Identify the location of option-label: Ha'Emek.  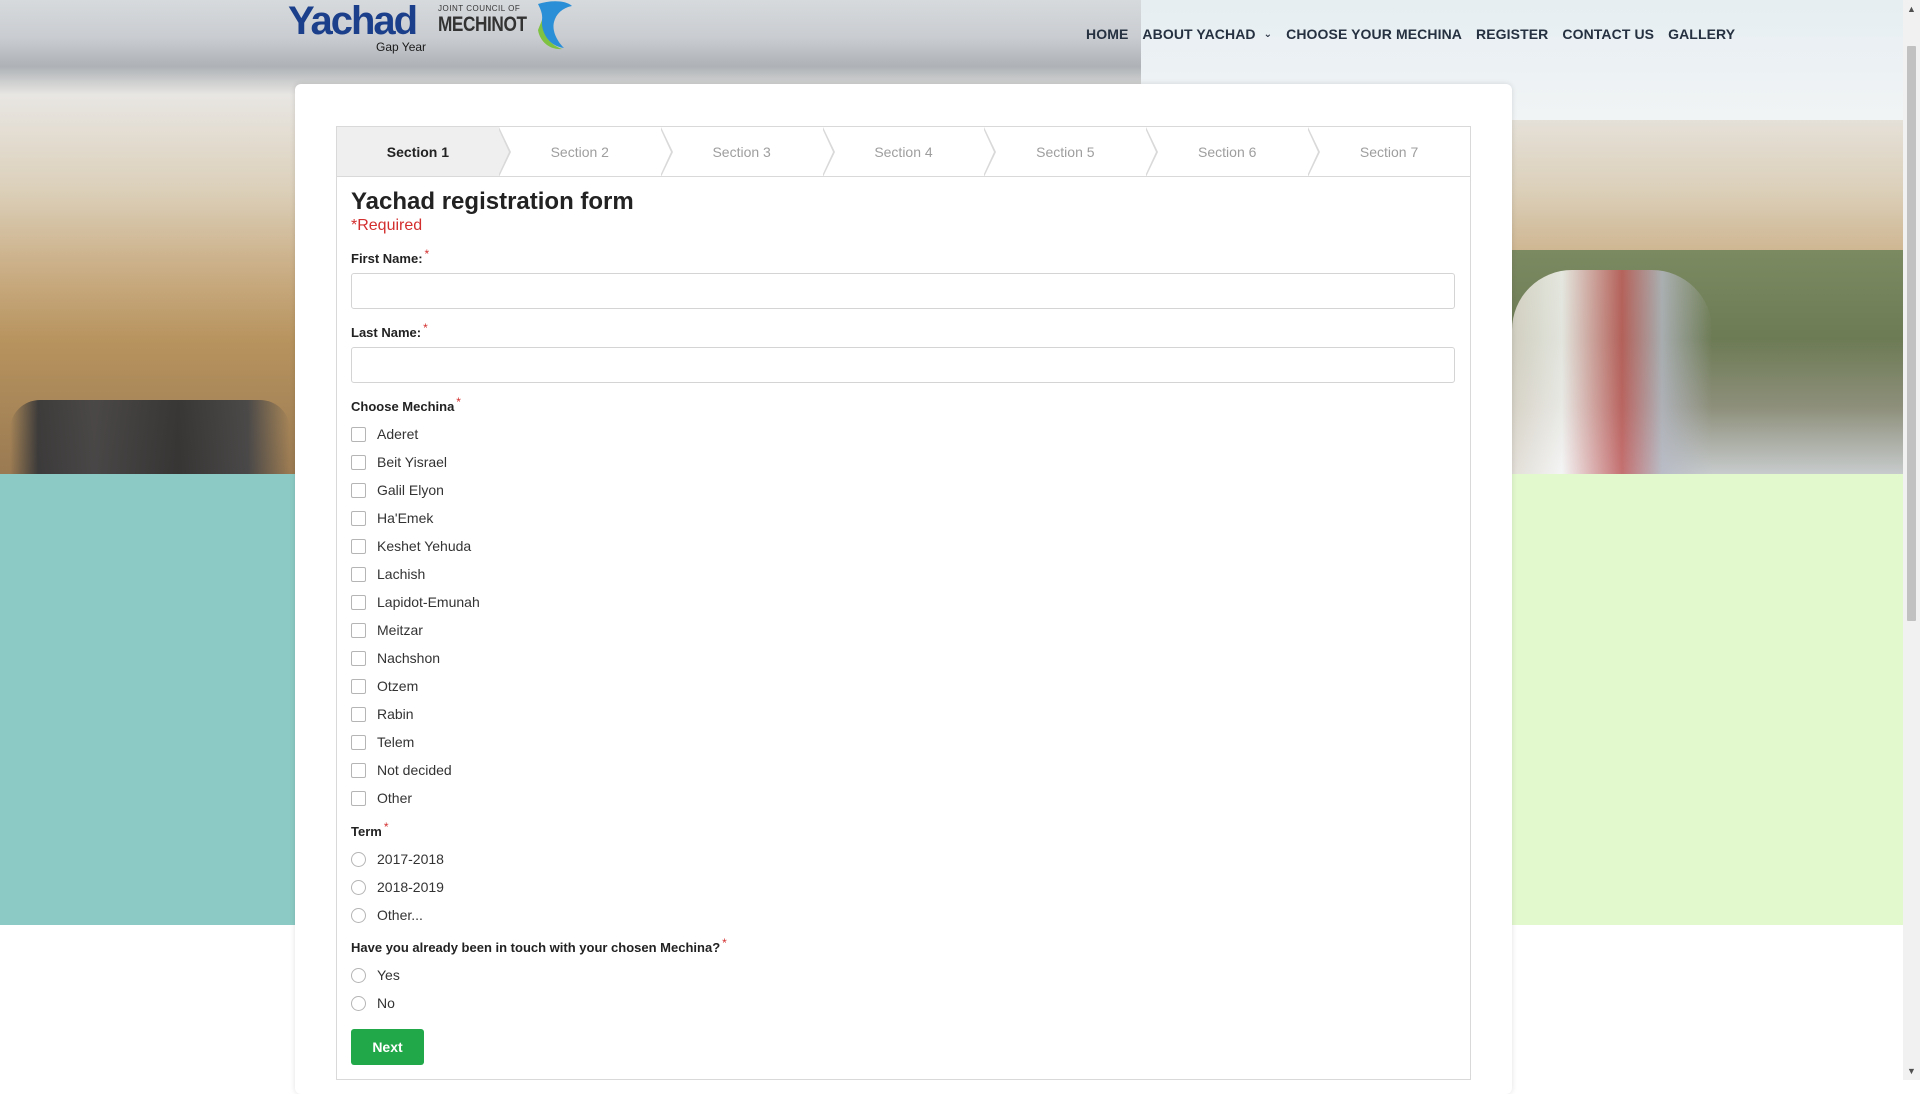
(405, 518).